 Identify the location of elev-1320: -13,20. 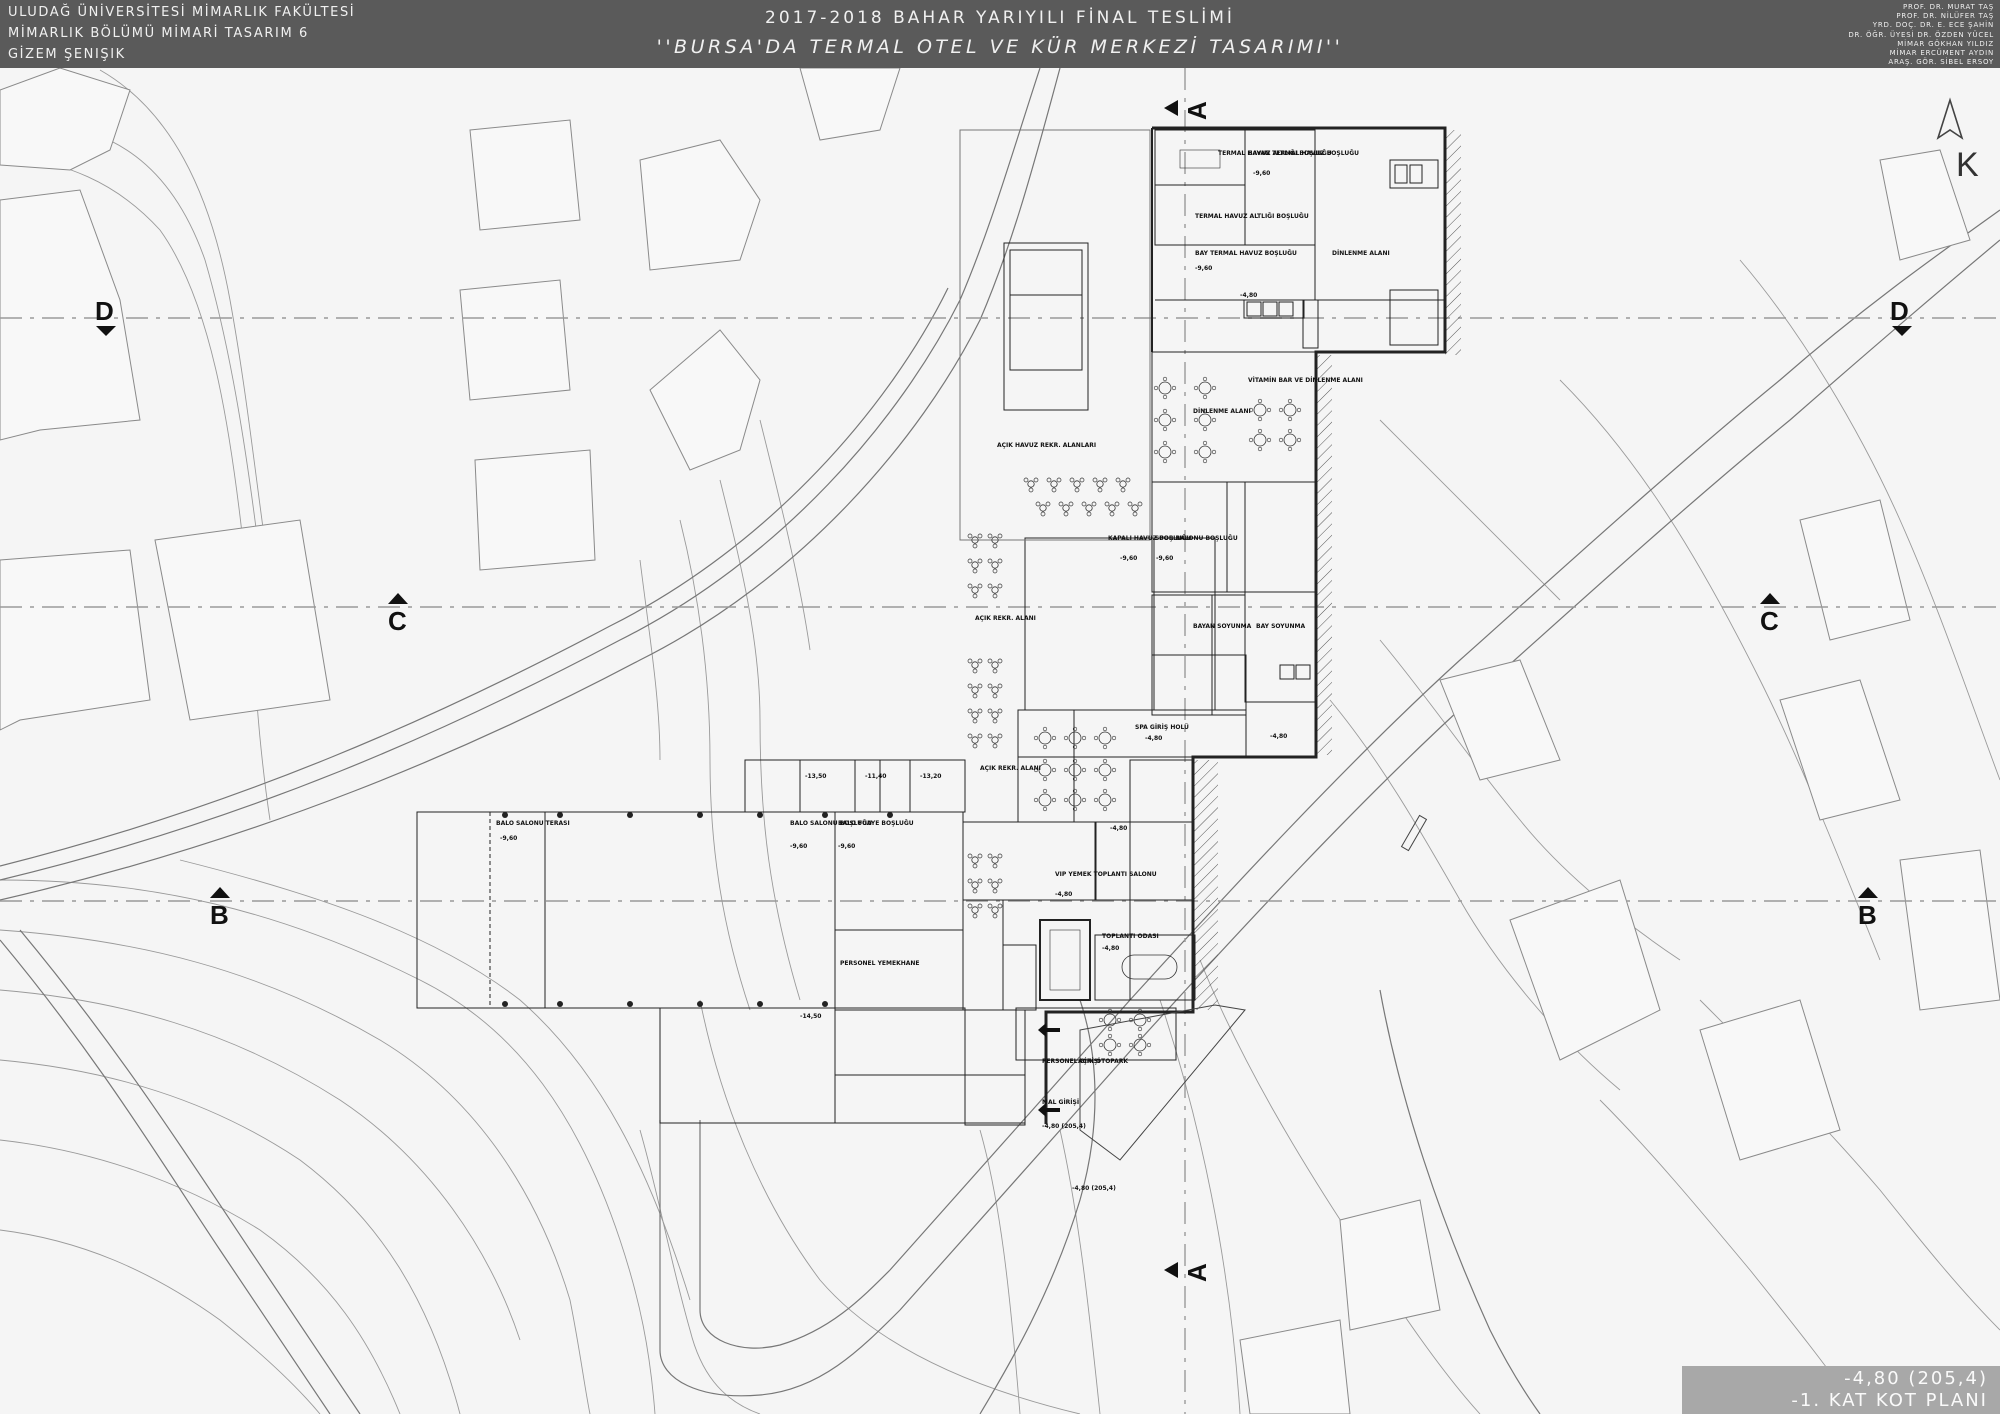
(930, 776).